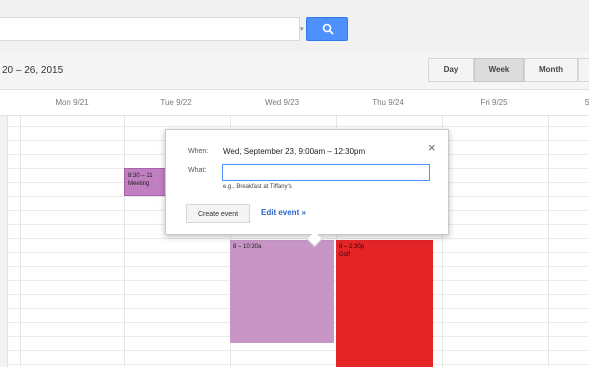  What do you see at coordinates (302, 29) in the screenshot?
I see `search-options-caret-icon: ▾` at bounding box center [302, 29].